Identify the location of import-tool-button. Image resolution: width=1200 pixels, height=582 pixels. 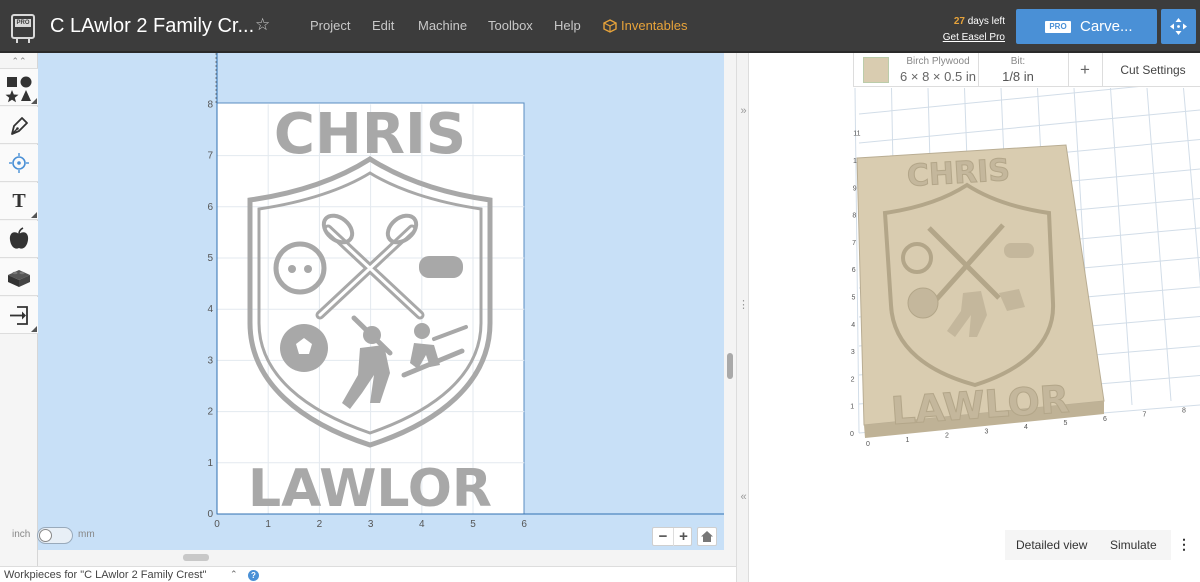
(19, 315).